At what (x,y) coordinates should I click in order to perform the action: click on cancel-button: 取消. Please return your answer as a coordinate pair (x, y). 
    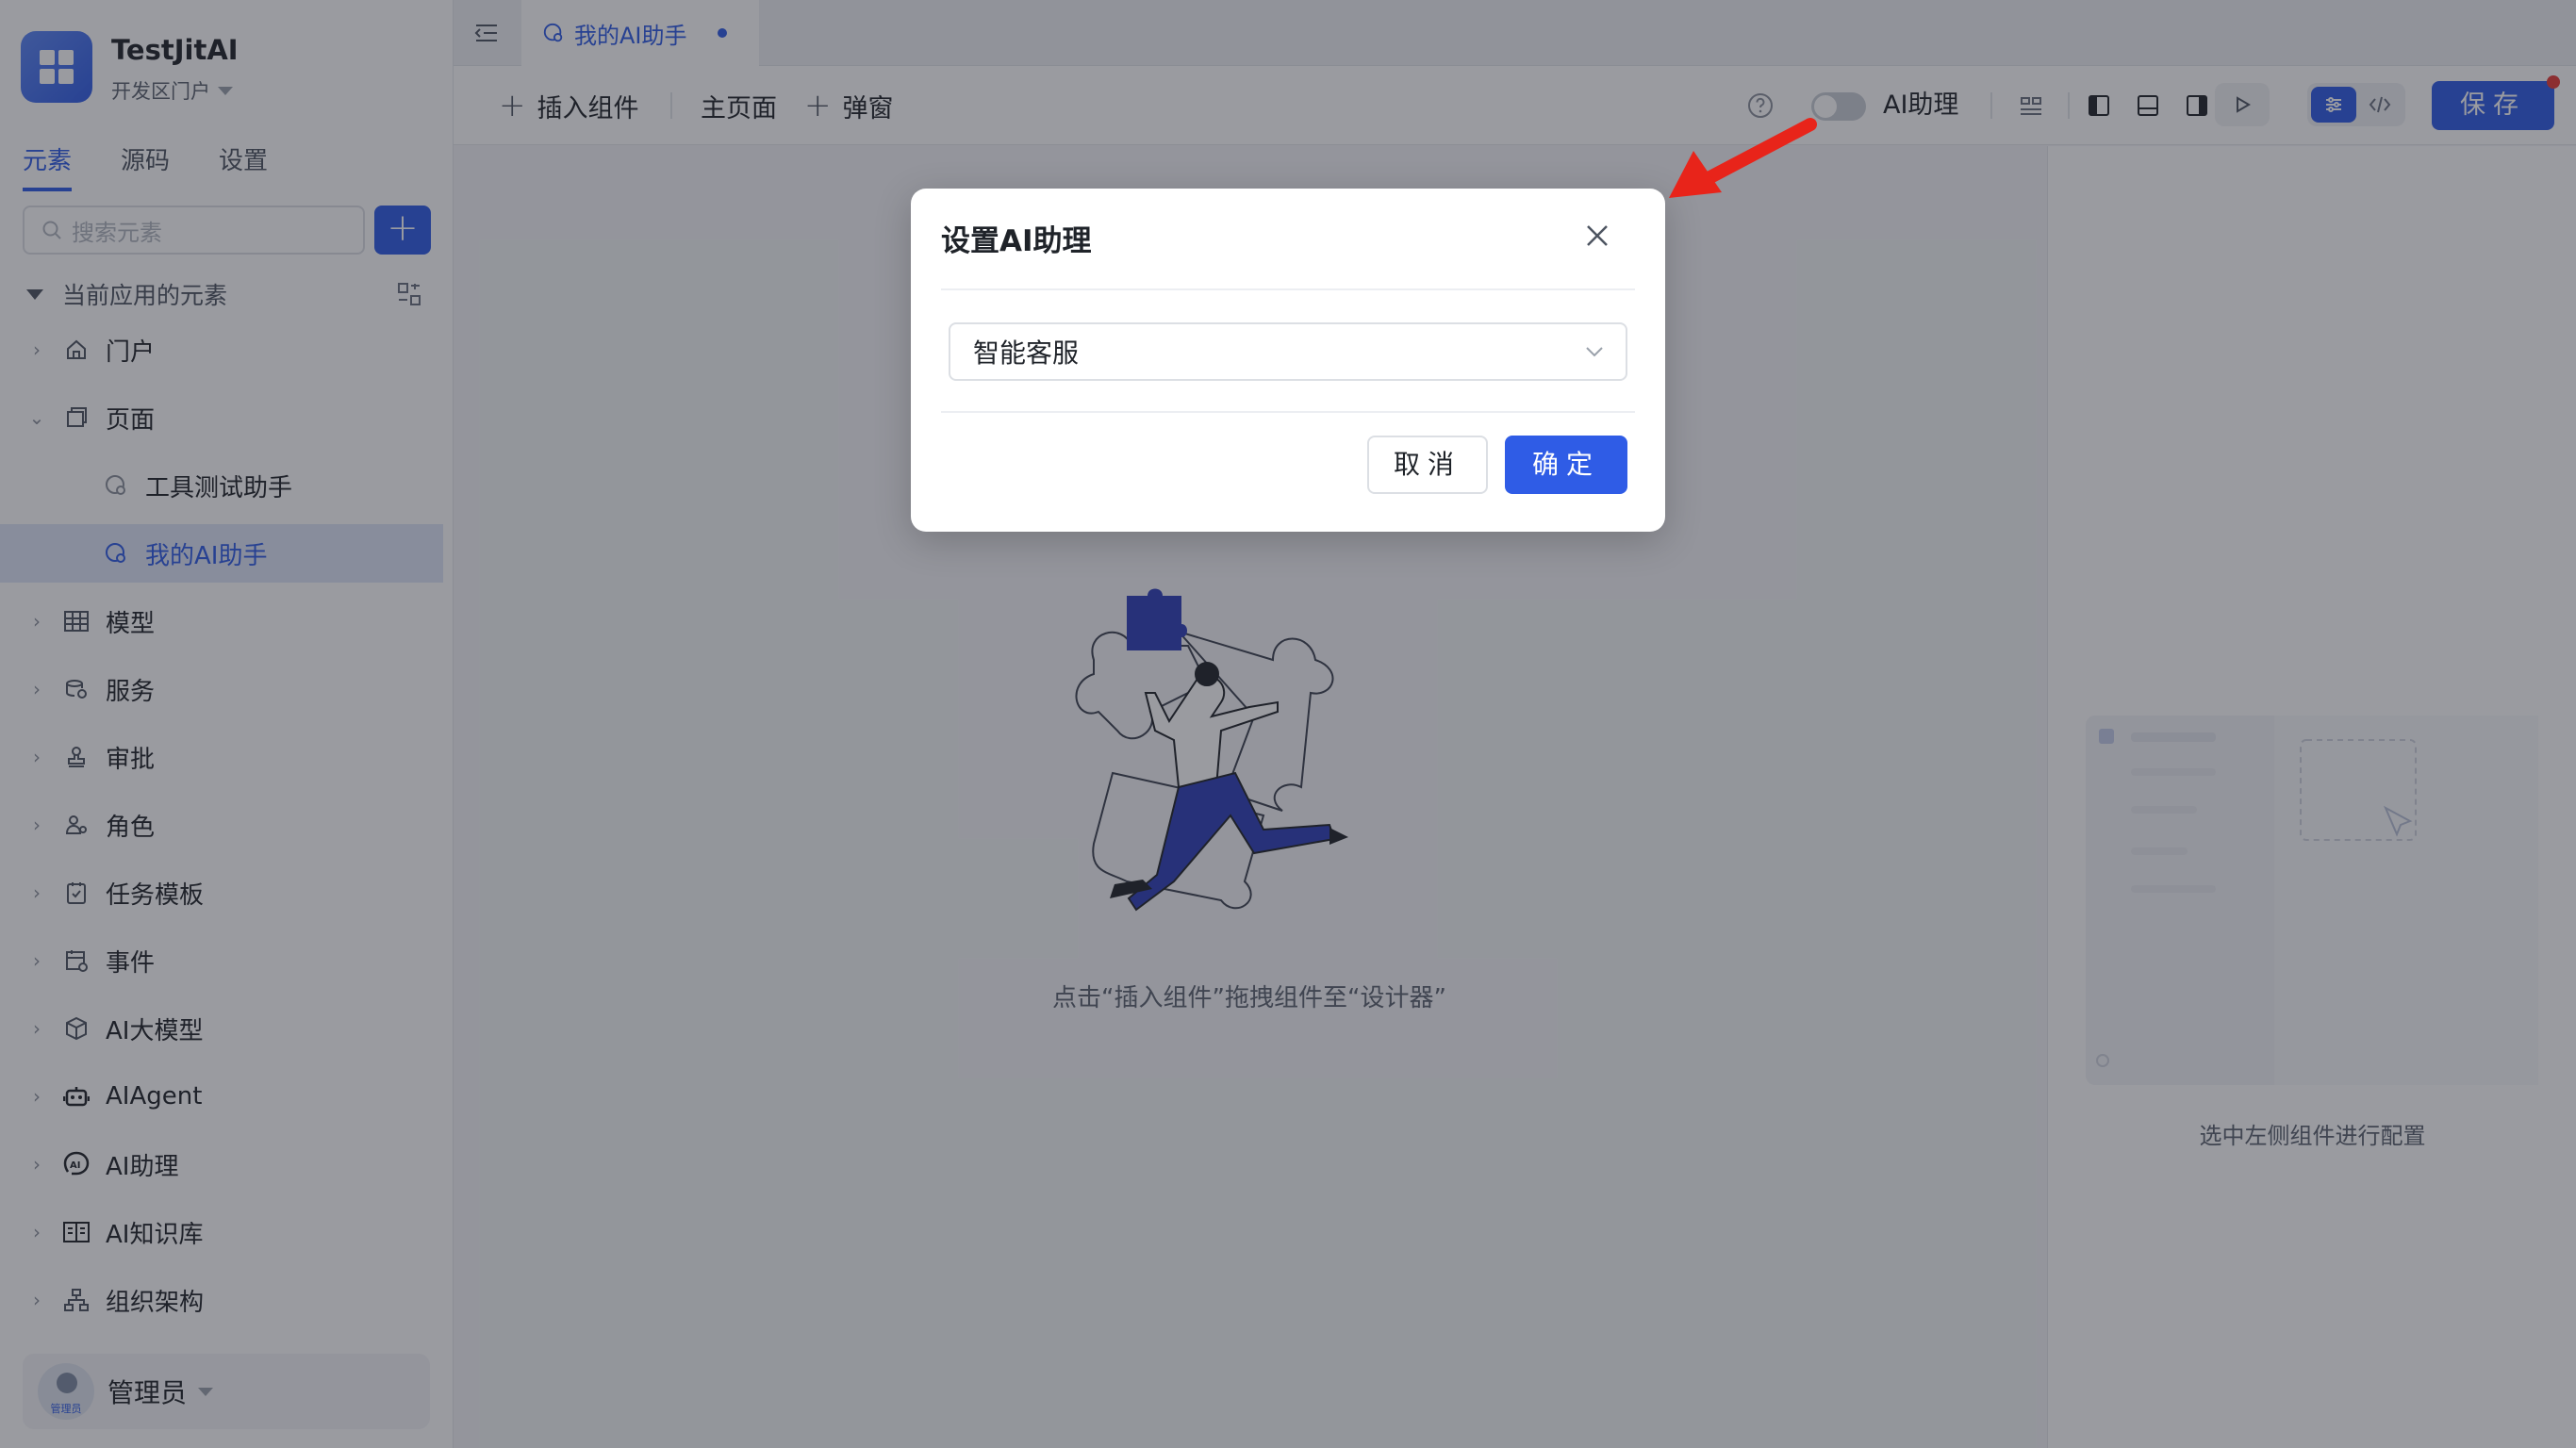
    Looking at the image, I should click on (1427, 465).